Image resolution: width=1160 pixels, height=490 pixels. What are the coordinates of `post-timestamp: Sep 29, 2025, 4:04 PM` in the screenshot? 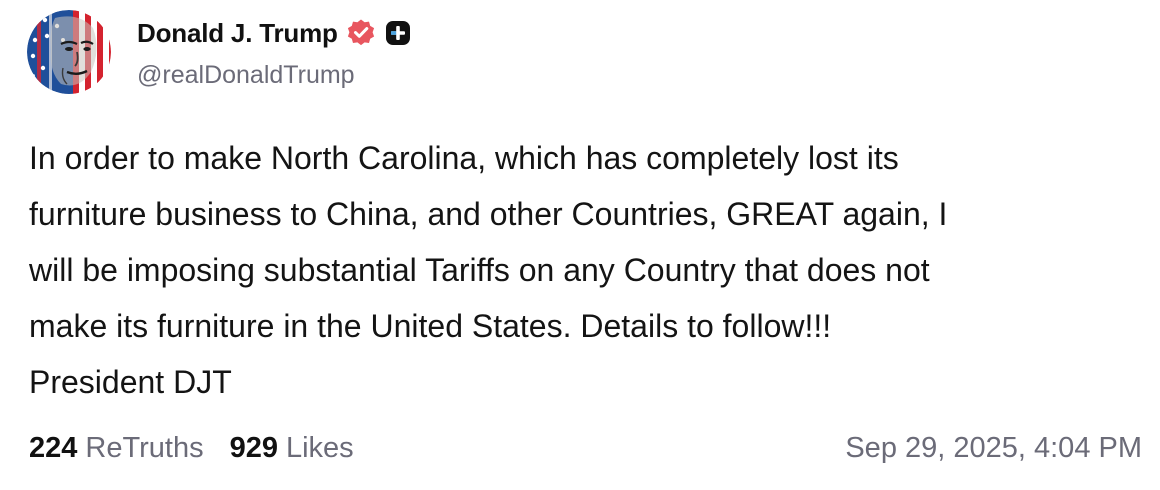 It's located at (993, 448).